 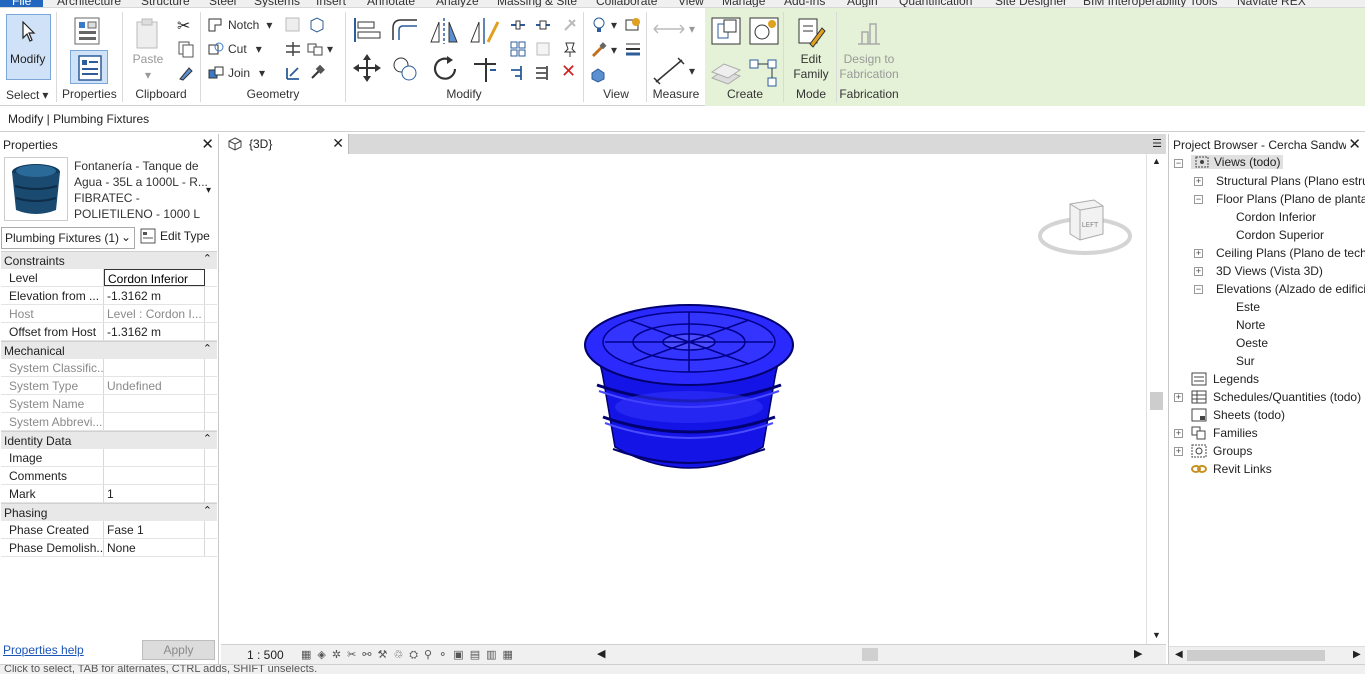 I want to click on category-identity-data: Identity Data ⌃, so click(x=109, y=440).